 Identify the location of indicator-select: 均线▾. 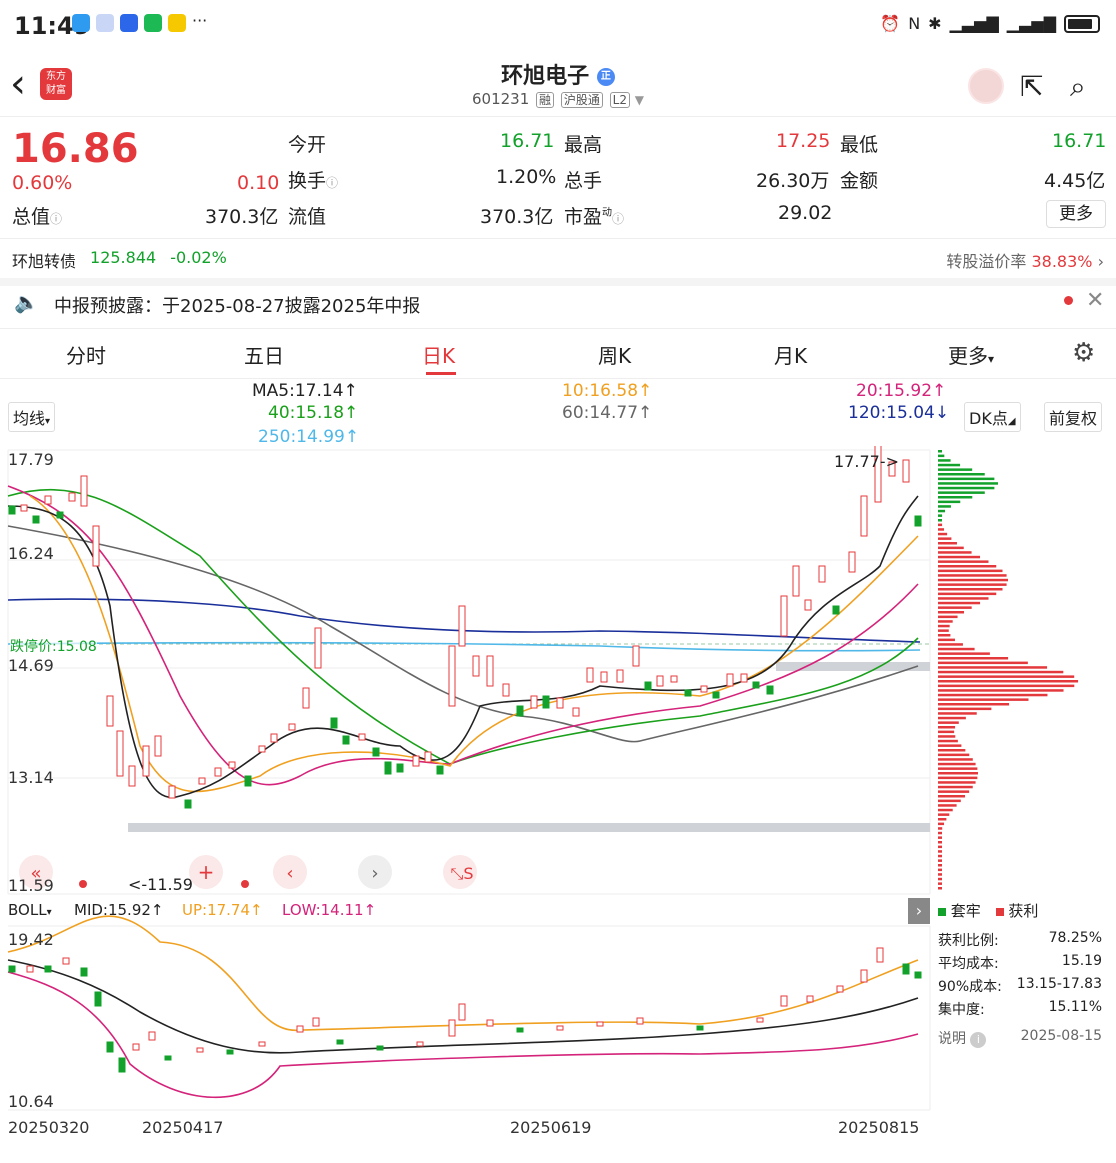
(32, 417).